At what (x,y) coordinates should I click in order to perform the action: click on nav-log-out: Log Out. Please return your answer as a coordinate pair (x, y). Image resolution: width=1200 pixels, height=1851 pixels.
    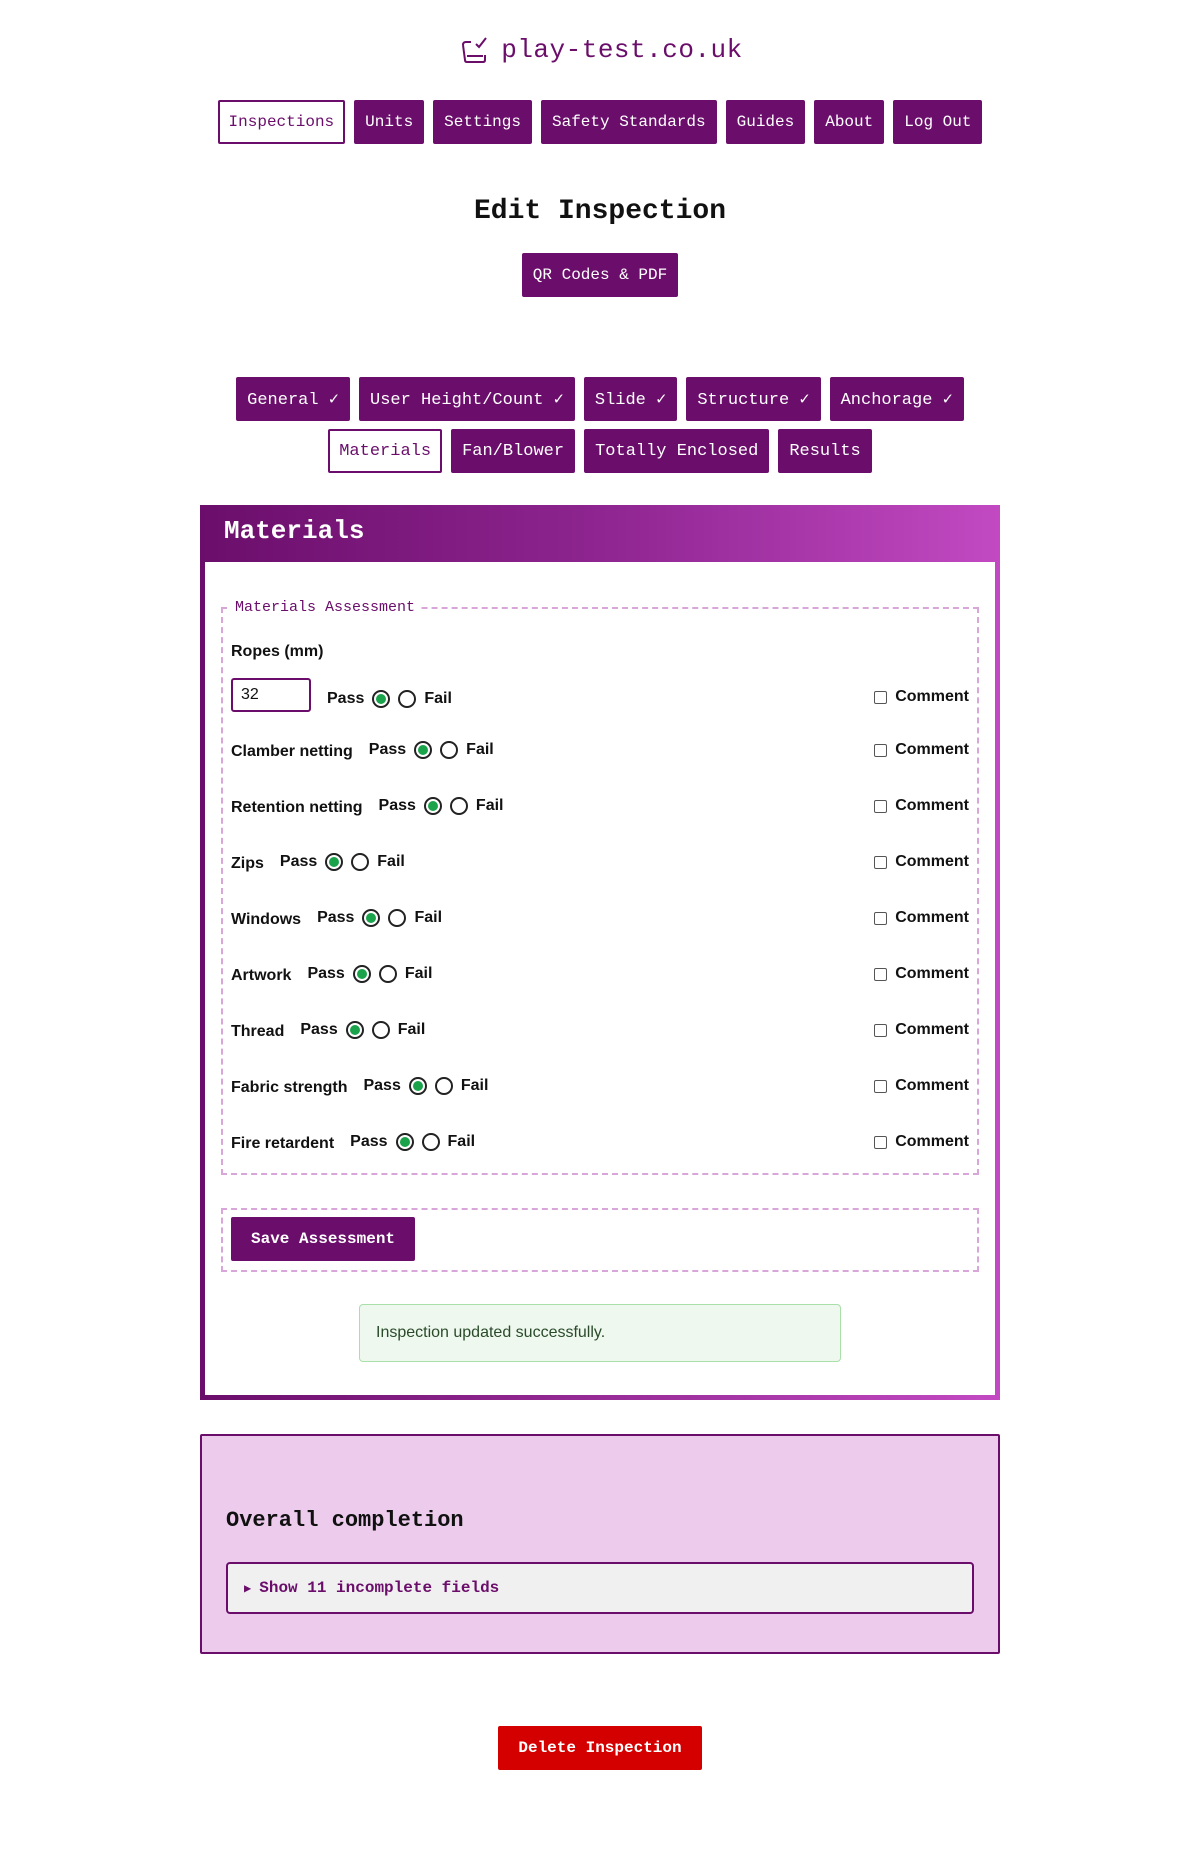
    Looking at the image, I should click on (938, 122).